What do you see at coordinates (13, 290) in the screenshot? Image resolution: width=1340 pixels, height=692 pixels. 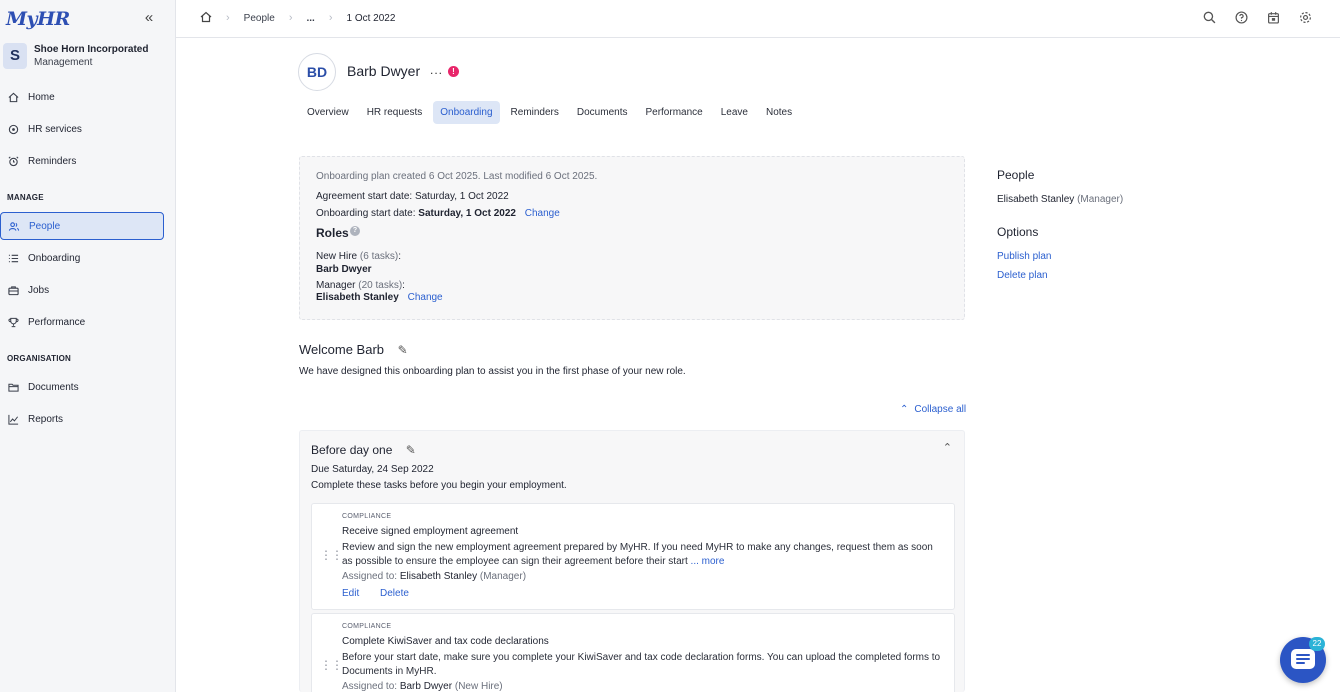 I see `briefcase-icon` at bounding box center [13, 290].